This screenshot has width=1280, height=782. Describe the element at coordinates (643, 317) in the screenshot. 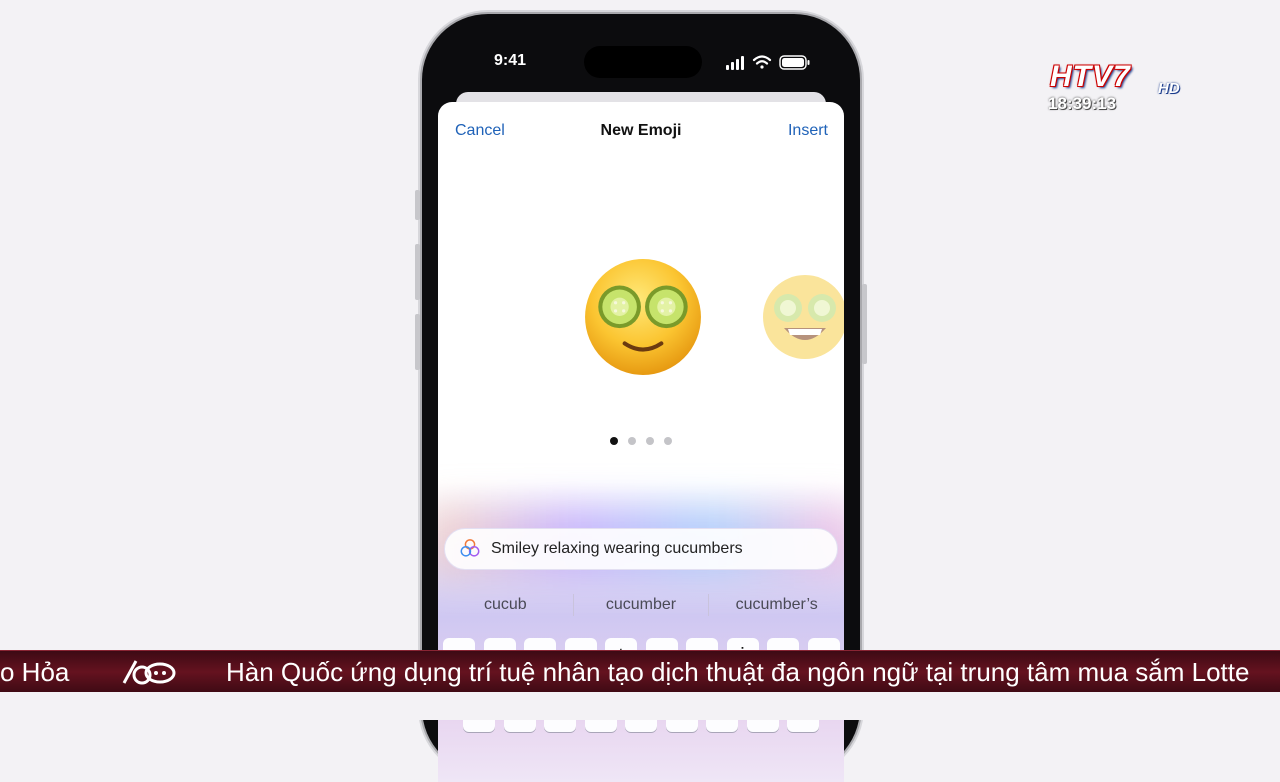

I see `generated-emoji-cucumber-face` at that location.